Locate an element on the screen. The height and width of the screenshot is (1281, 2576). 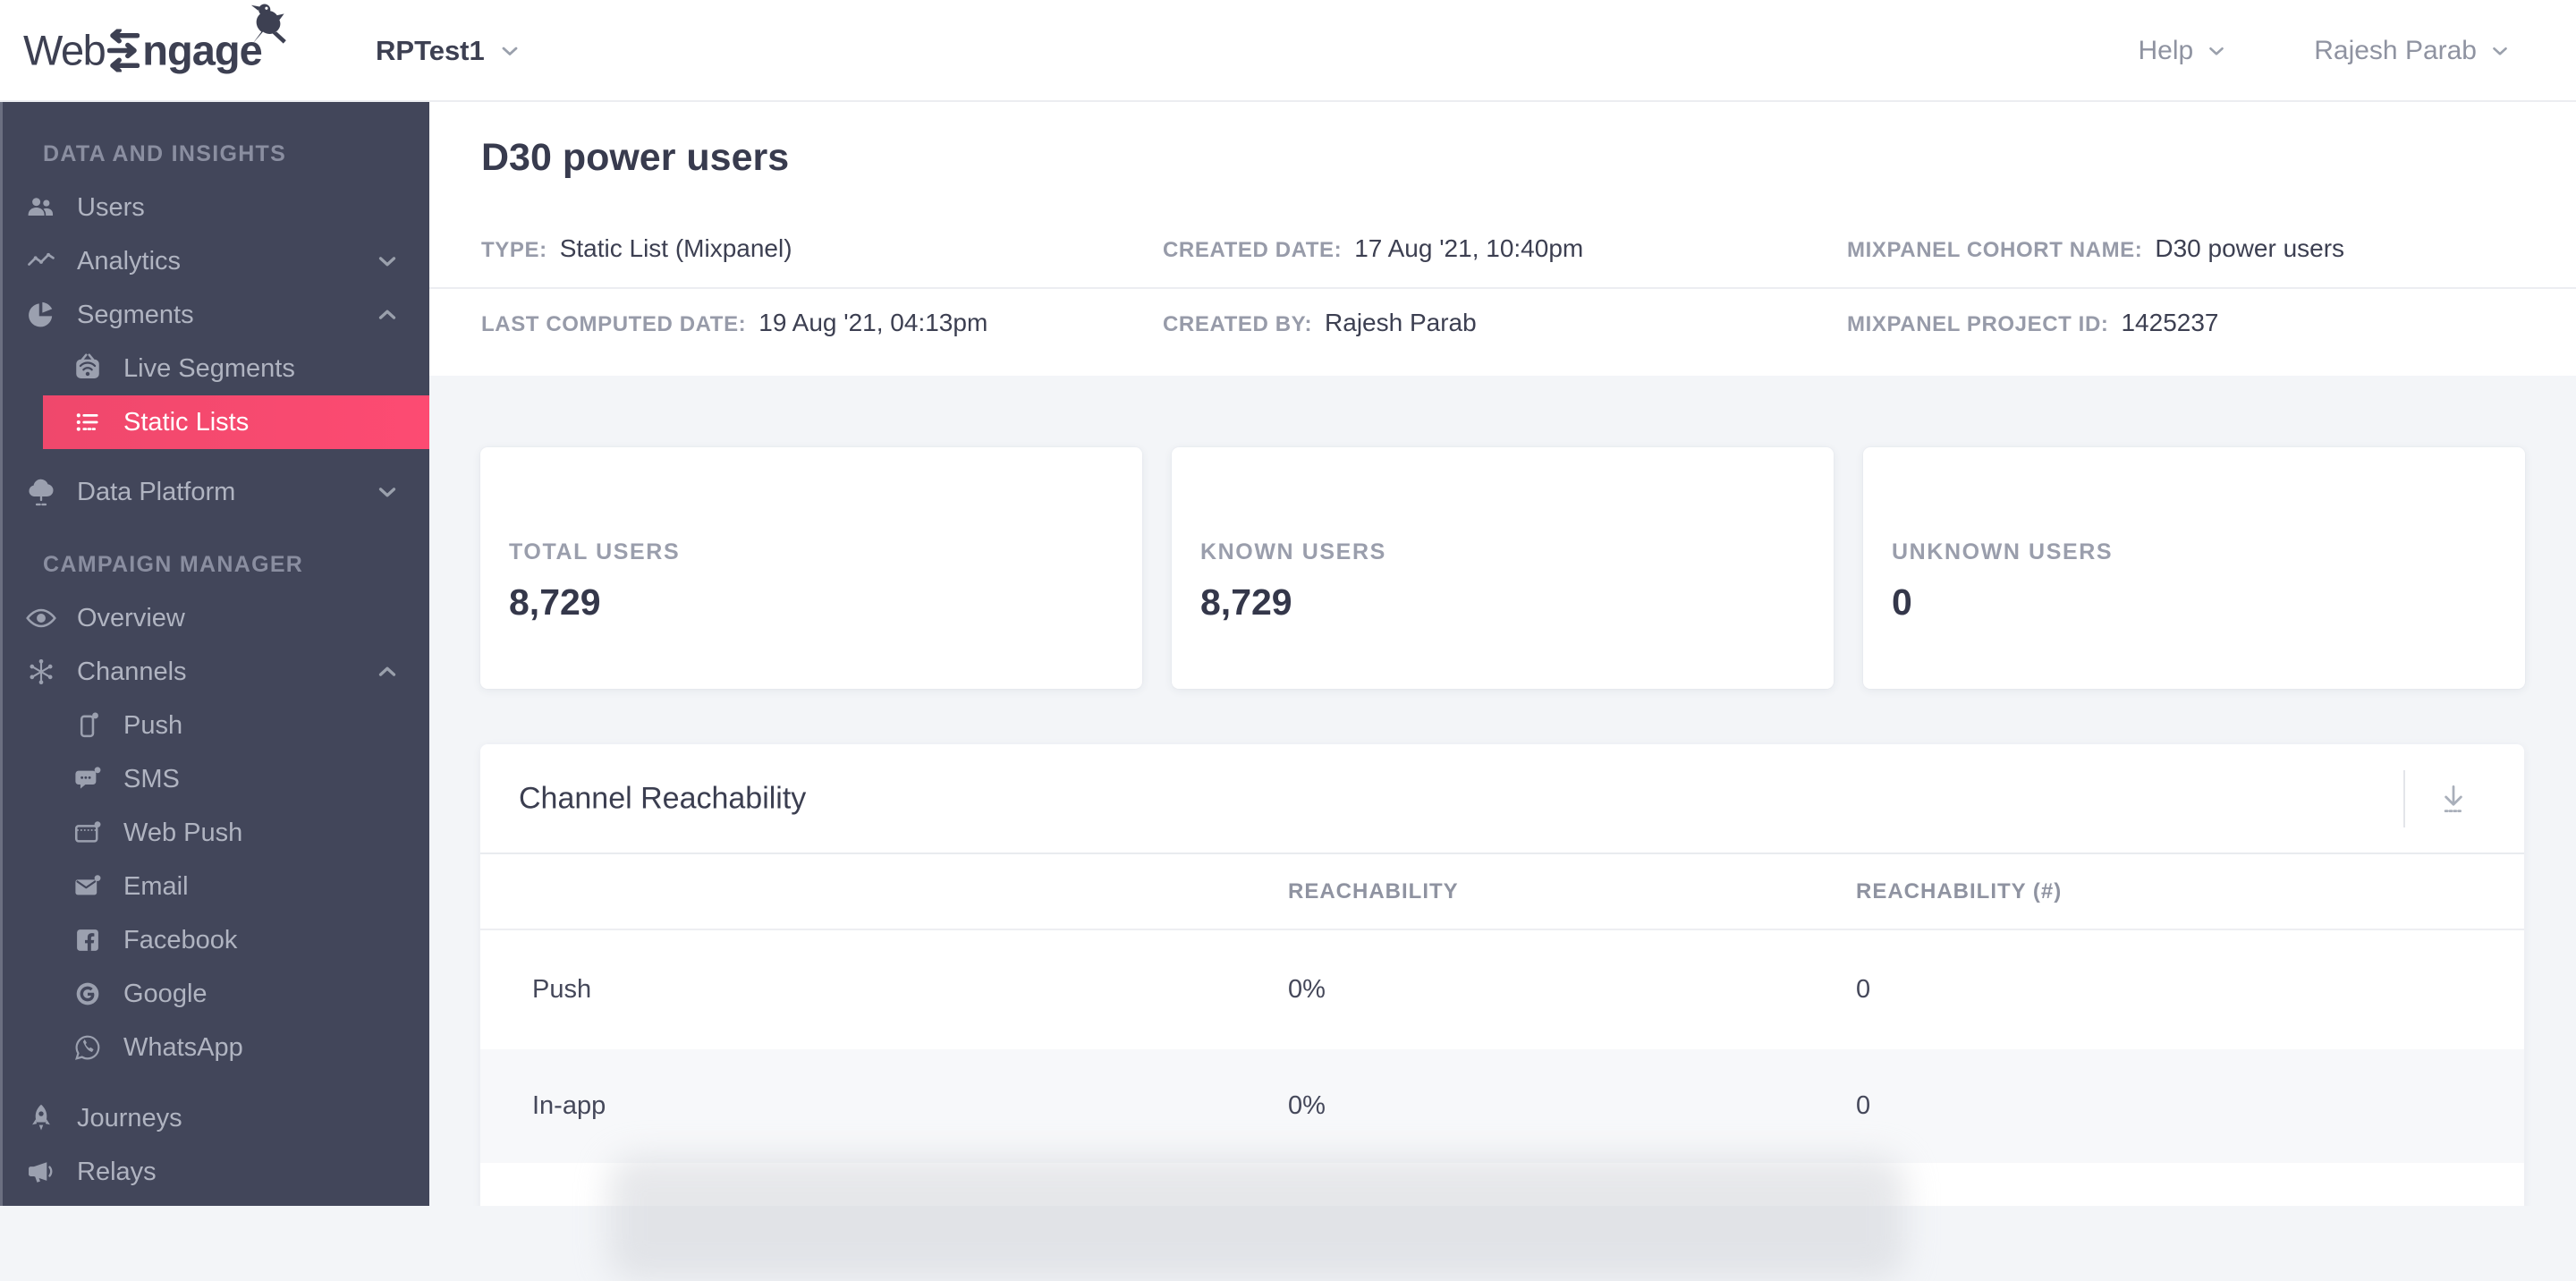
sidebar-item-label: Channels is located at coordinates (132, 671).